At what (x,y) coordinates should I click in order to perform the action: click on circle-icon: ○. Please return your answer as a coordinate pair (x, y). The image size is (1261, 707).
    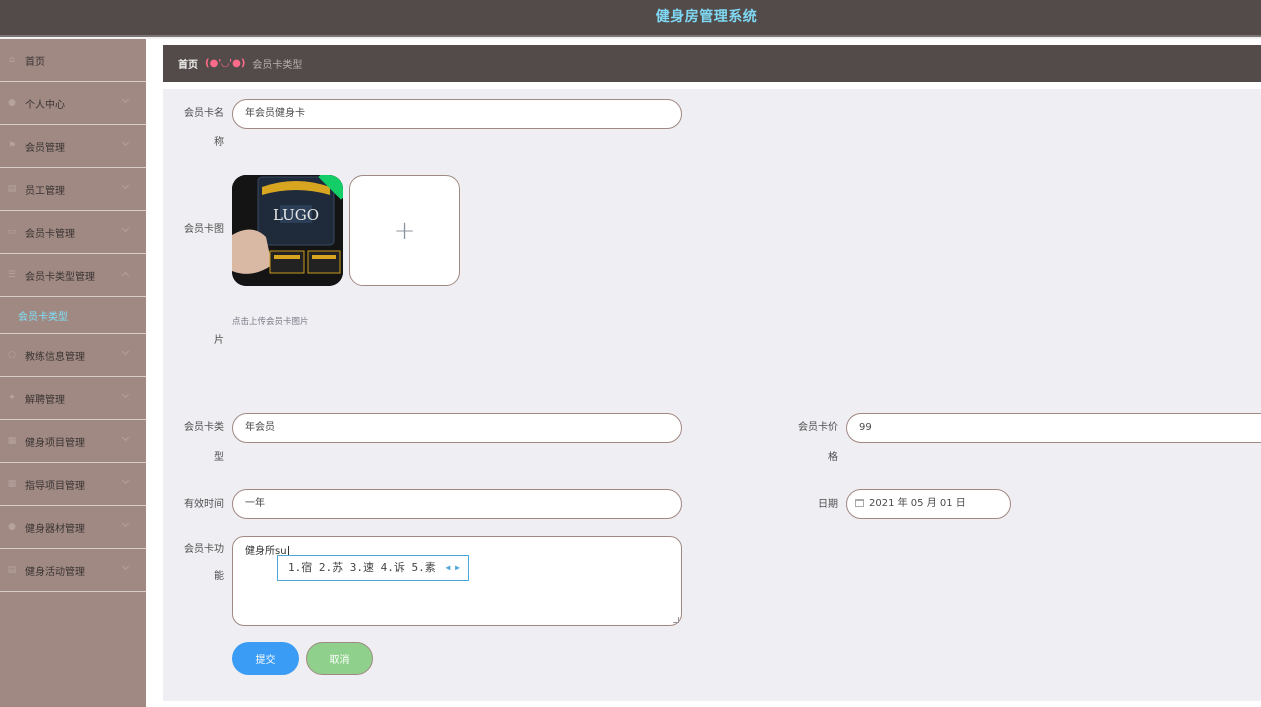
    Looking at the image, I should click on (12, 355).